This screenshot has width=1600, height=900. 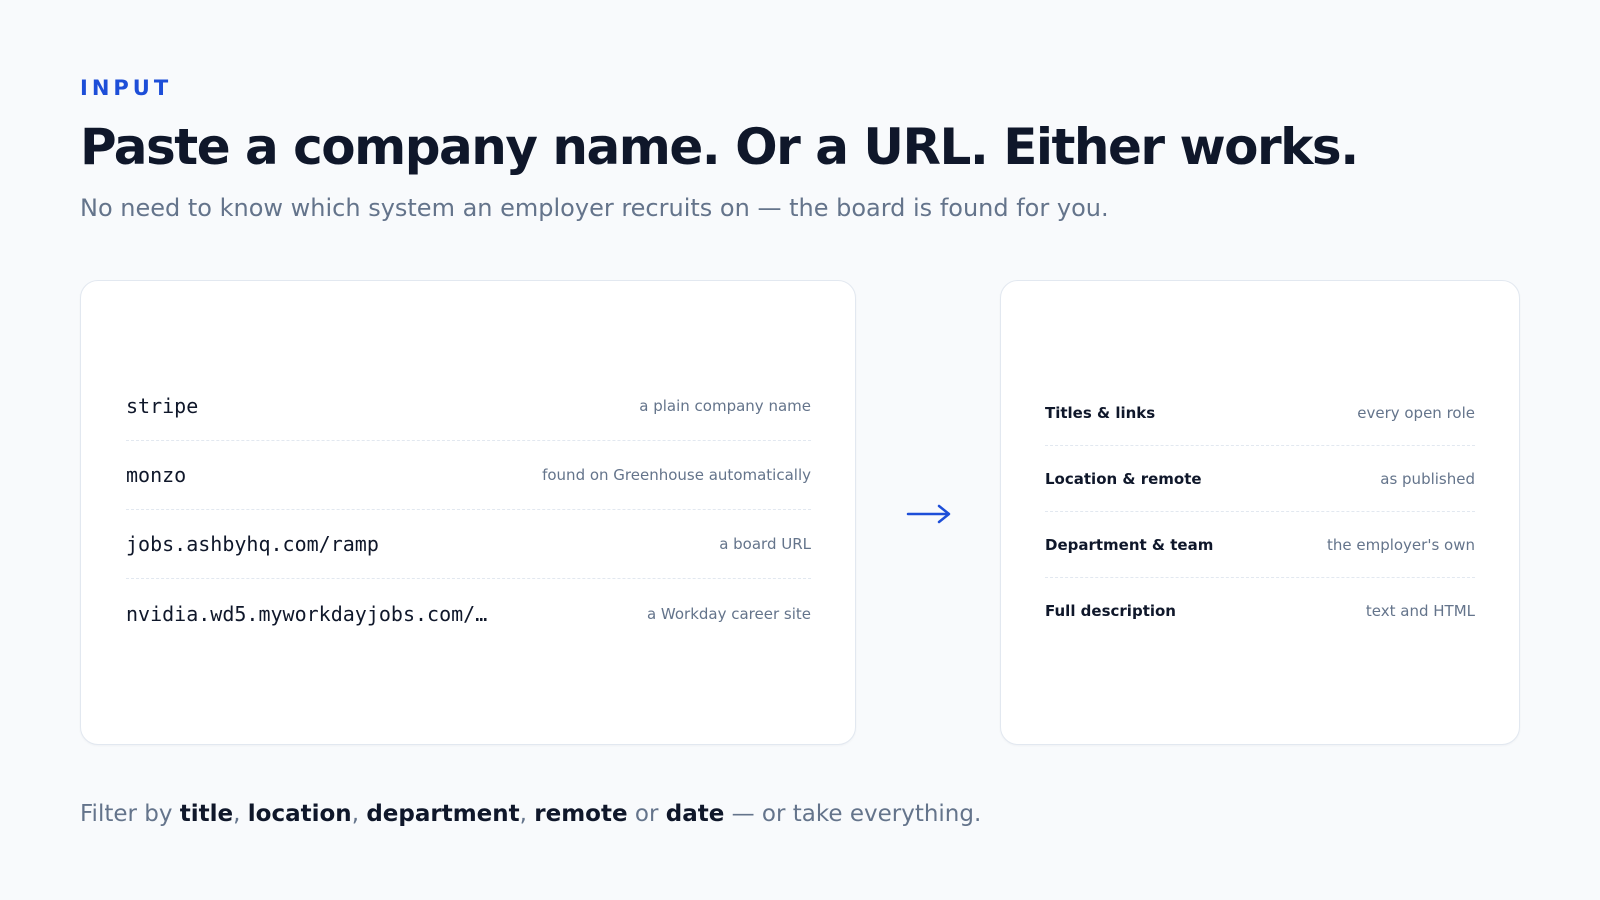 I want to click on filter-suffix: — or take everything., so click(x=853, y=814).